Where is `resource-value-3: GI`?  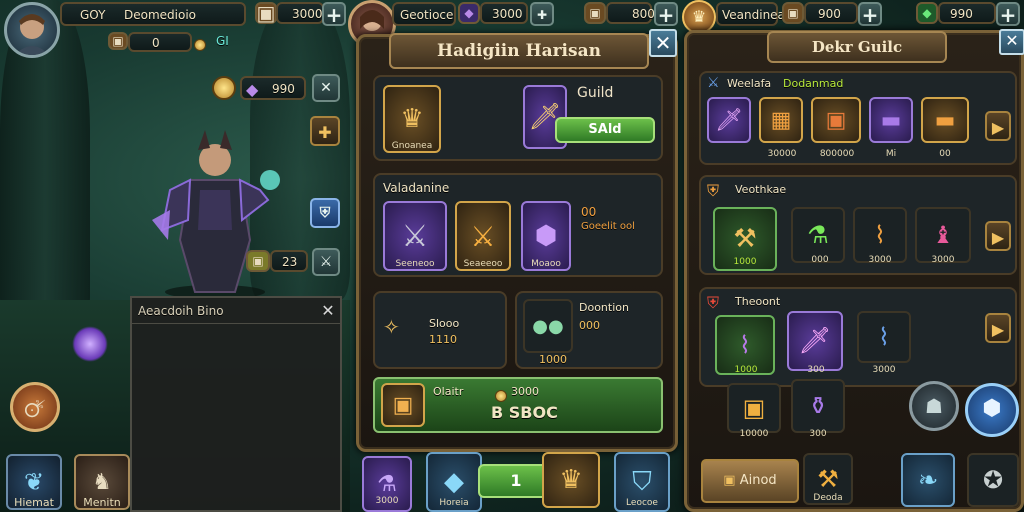
resource-value-3: GI is located at coordinates (222, 41).